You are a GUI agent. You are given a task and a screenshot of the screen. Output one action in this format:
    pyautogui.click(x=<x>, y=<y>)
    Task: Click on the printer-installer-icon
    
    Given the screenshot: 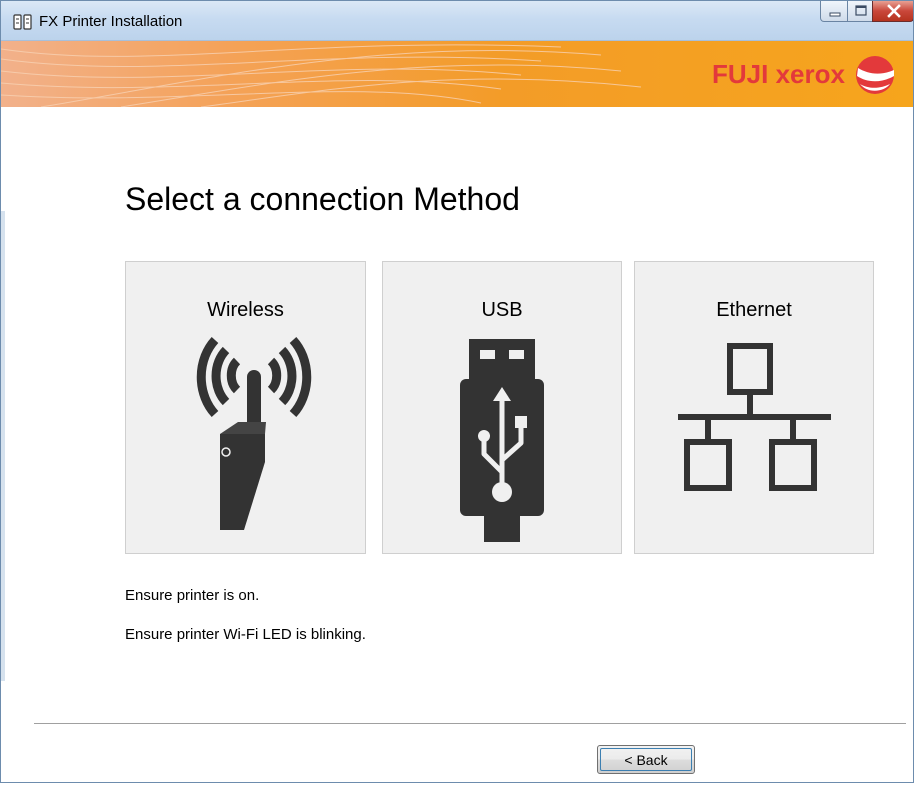 What is the action you would take?
    pyautogui.click(x=22, y=22)
    